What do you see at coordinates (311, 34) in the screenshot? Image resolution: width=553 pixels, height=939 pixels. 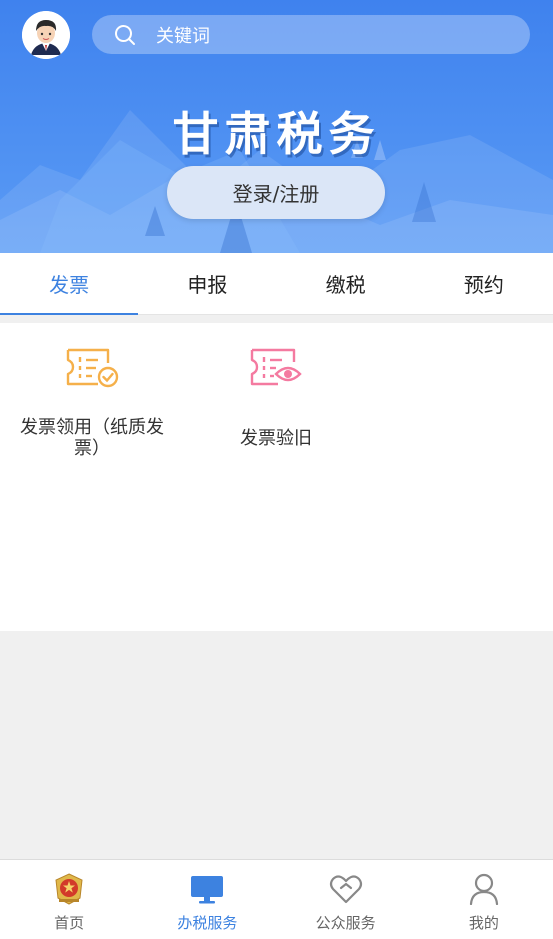 I see `search-bar: 关键词` at bounding box center [311, 34].